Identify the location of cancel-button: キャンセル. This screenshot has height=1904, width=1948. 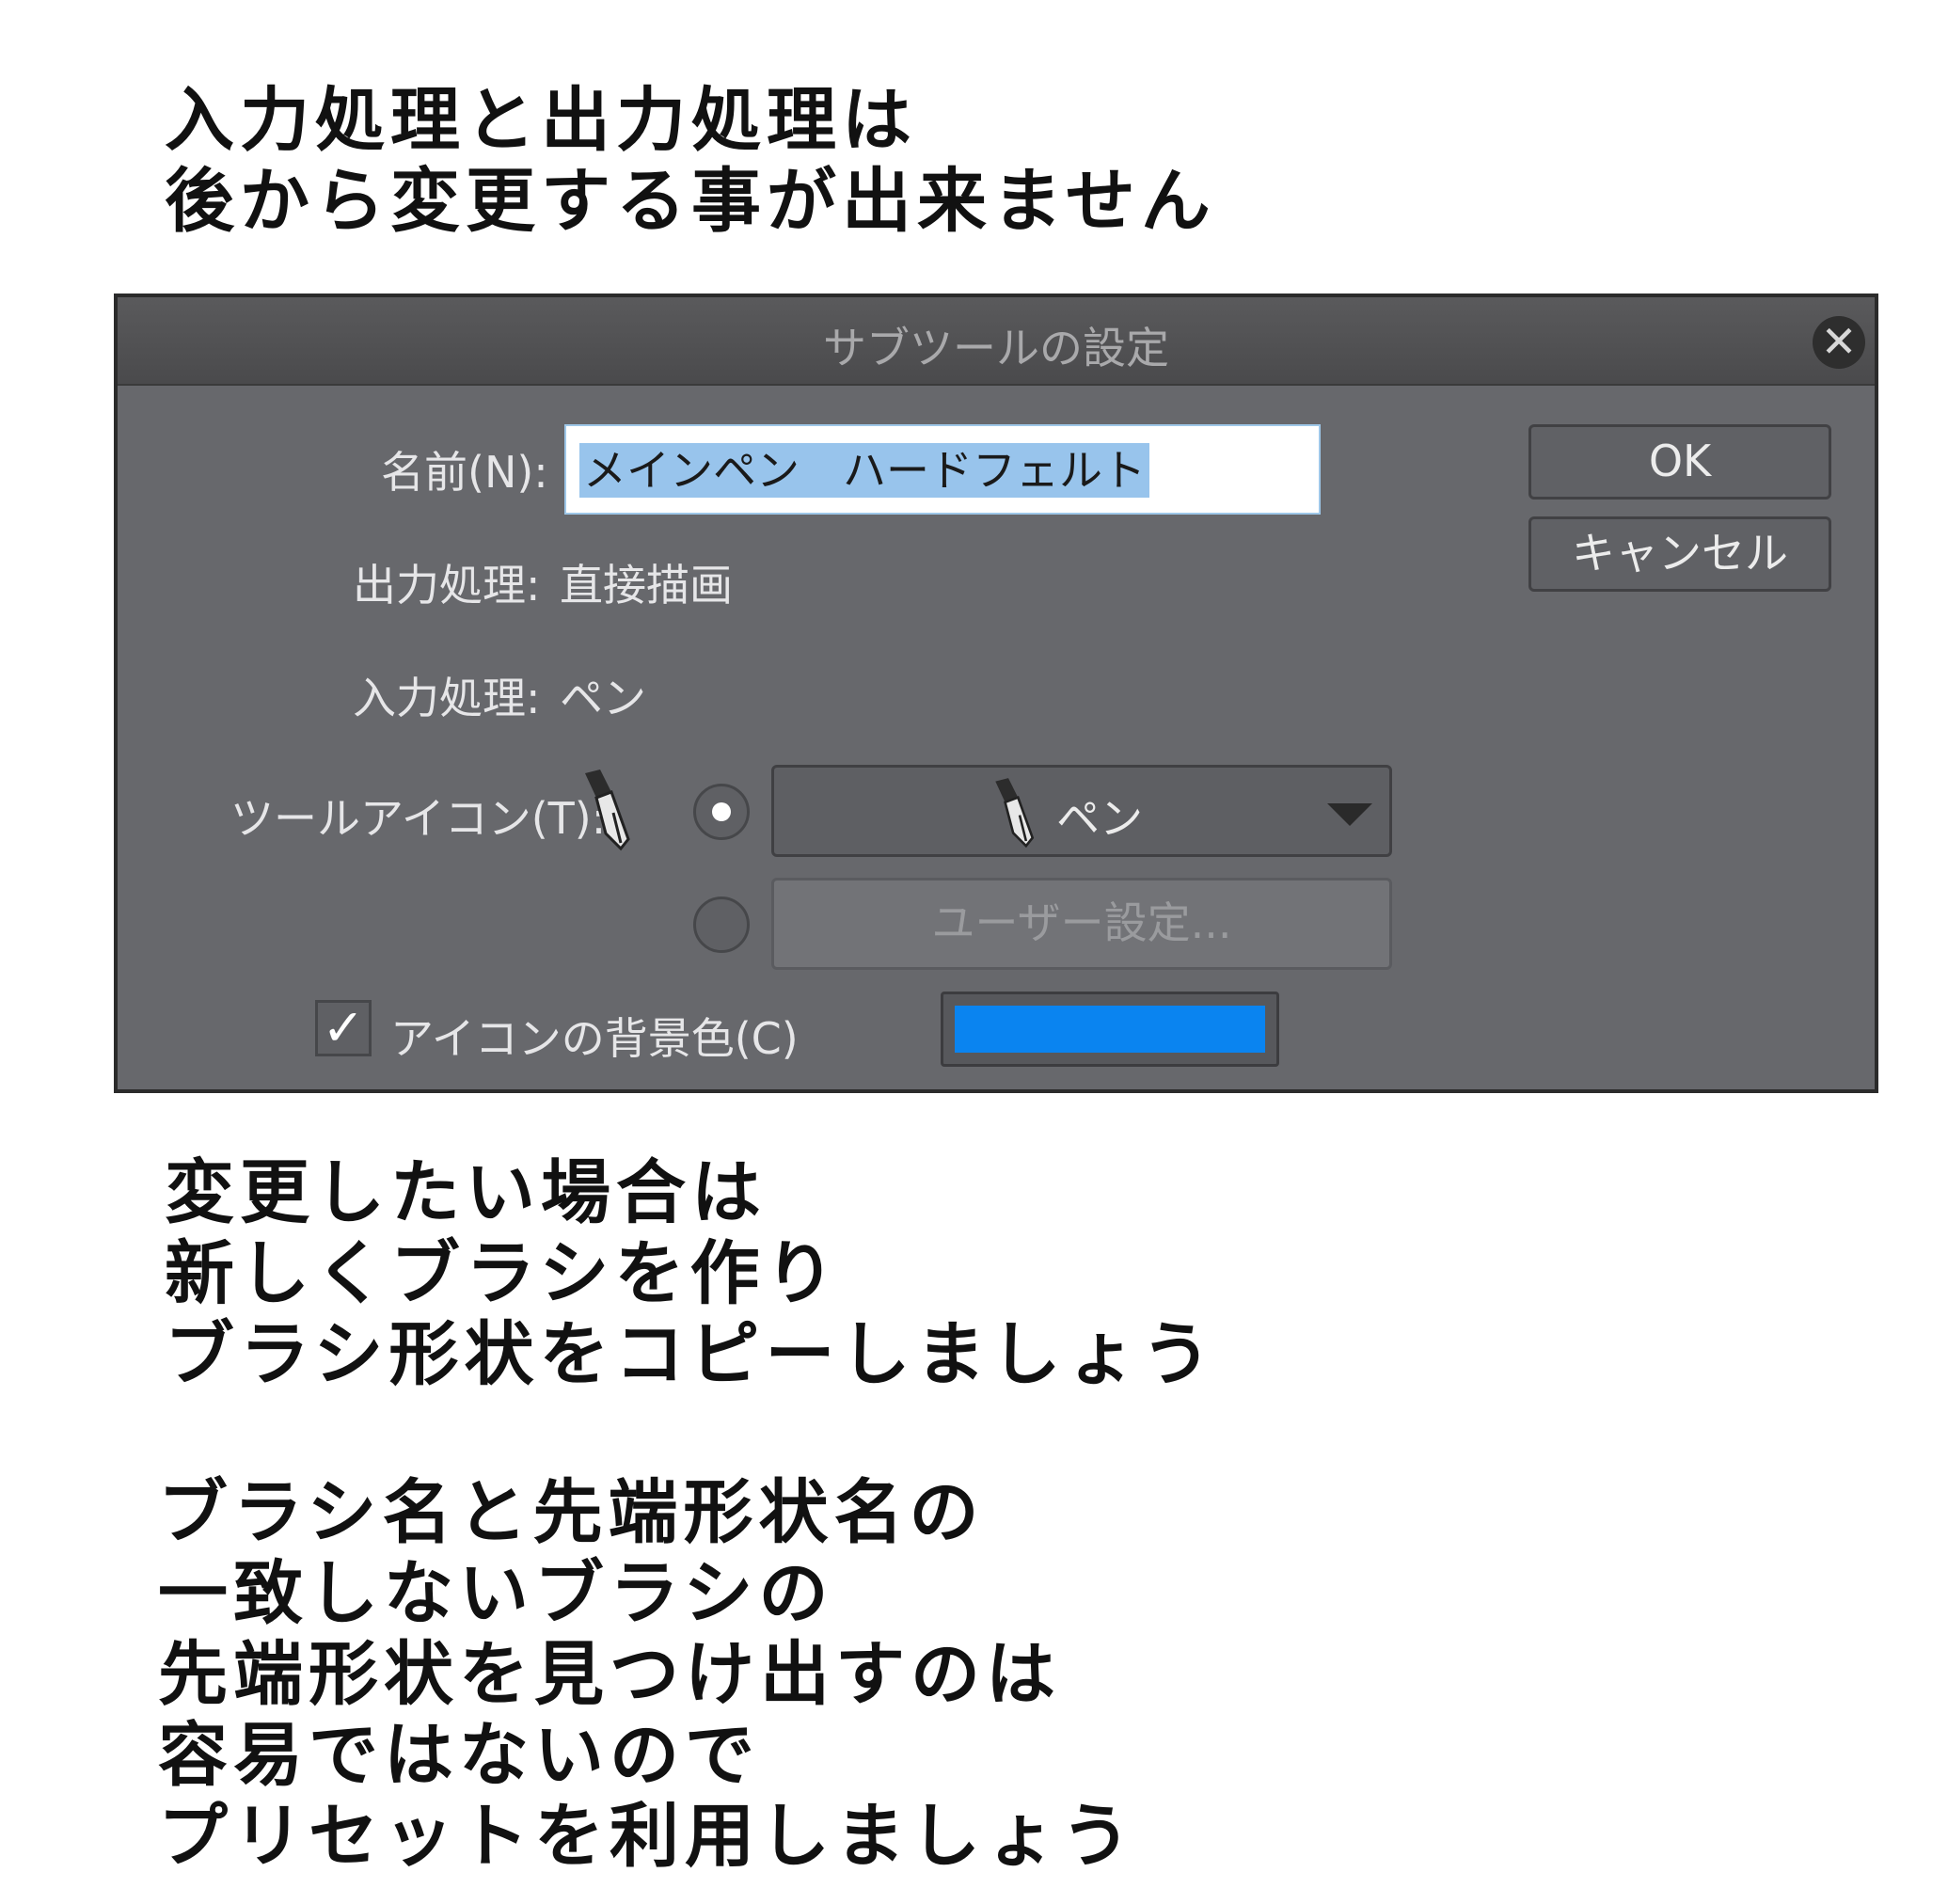
(1679, 554).